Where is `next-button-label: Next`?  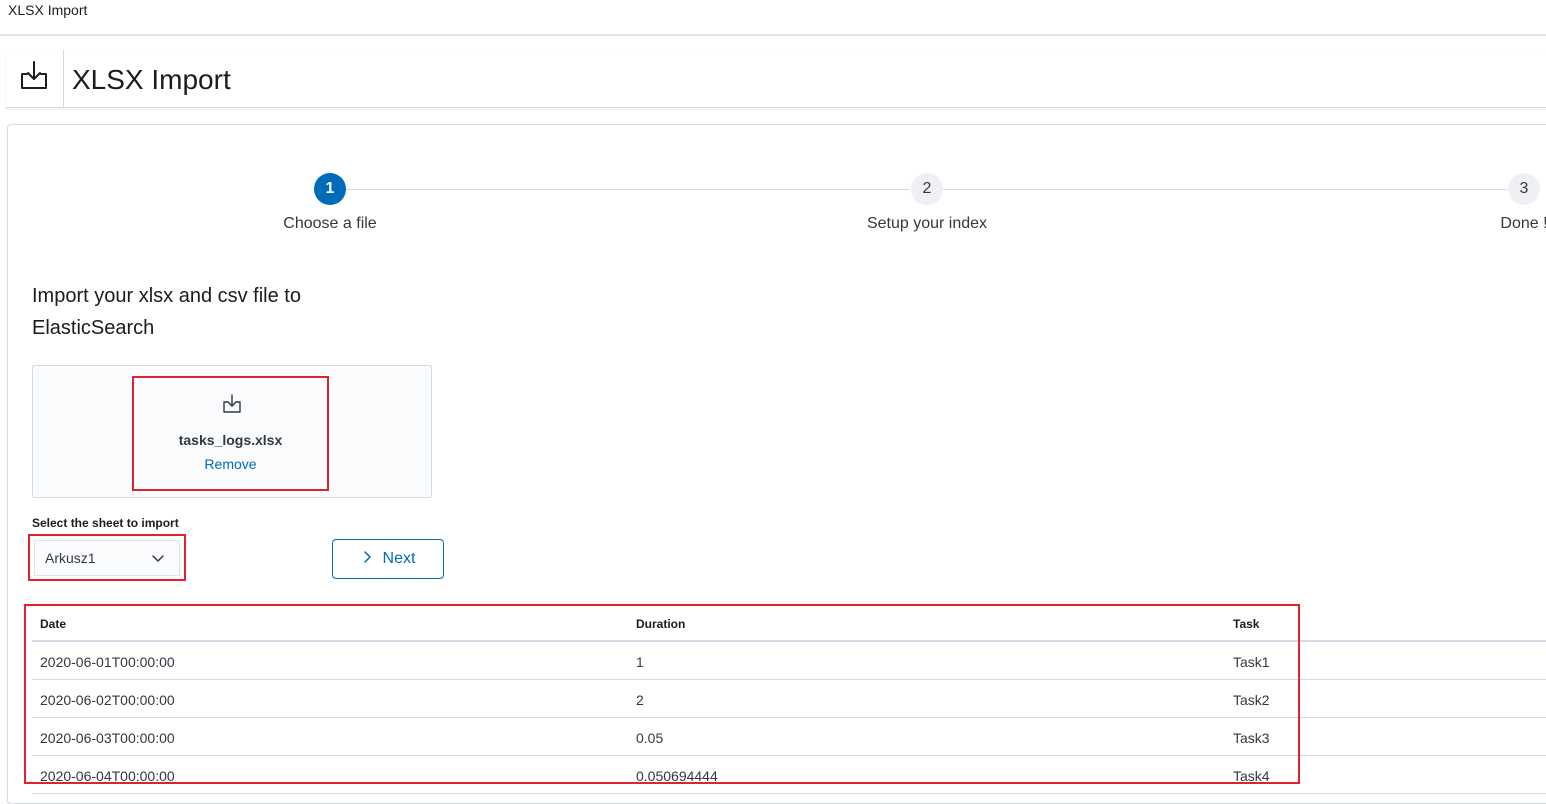
next-button-label: Next is located at coordinates (399, 558).